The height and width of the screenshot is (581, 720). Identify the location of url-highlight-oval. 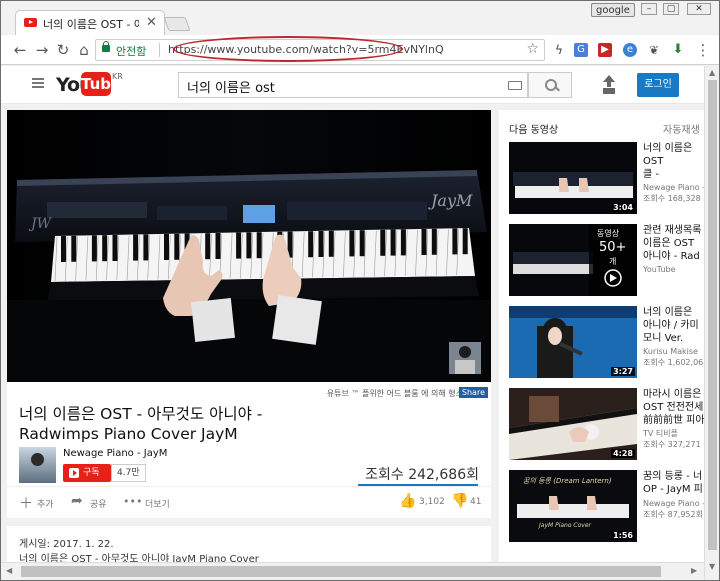
(288, 49).